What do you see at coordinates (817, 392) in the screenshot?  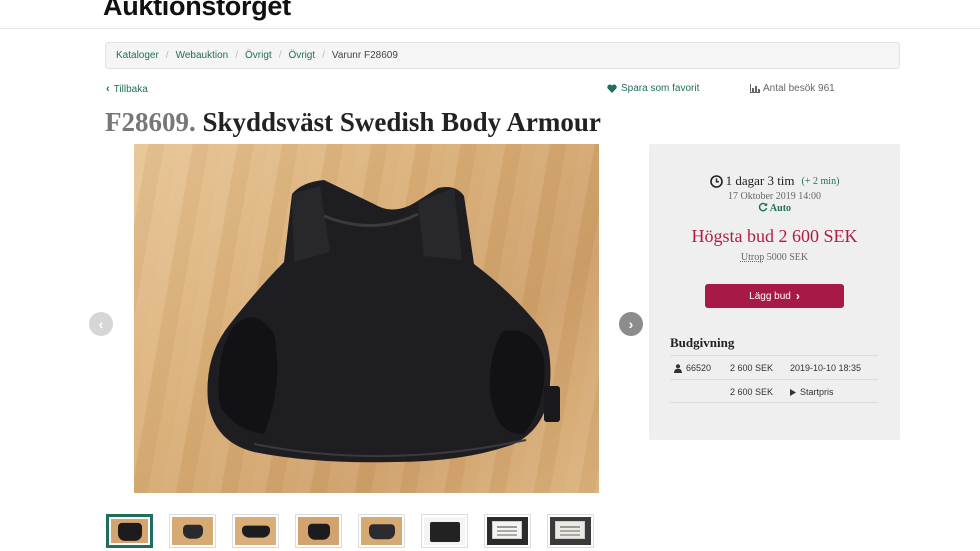 I see `start-price-label: Startpris` at bounding box center [817, 392].